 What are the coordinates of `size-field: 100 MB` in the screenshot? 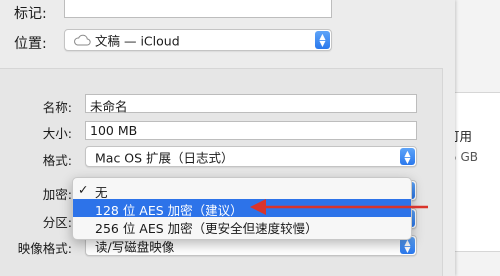 It's located at (251, 130).